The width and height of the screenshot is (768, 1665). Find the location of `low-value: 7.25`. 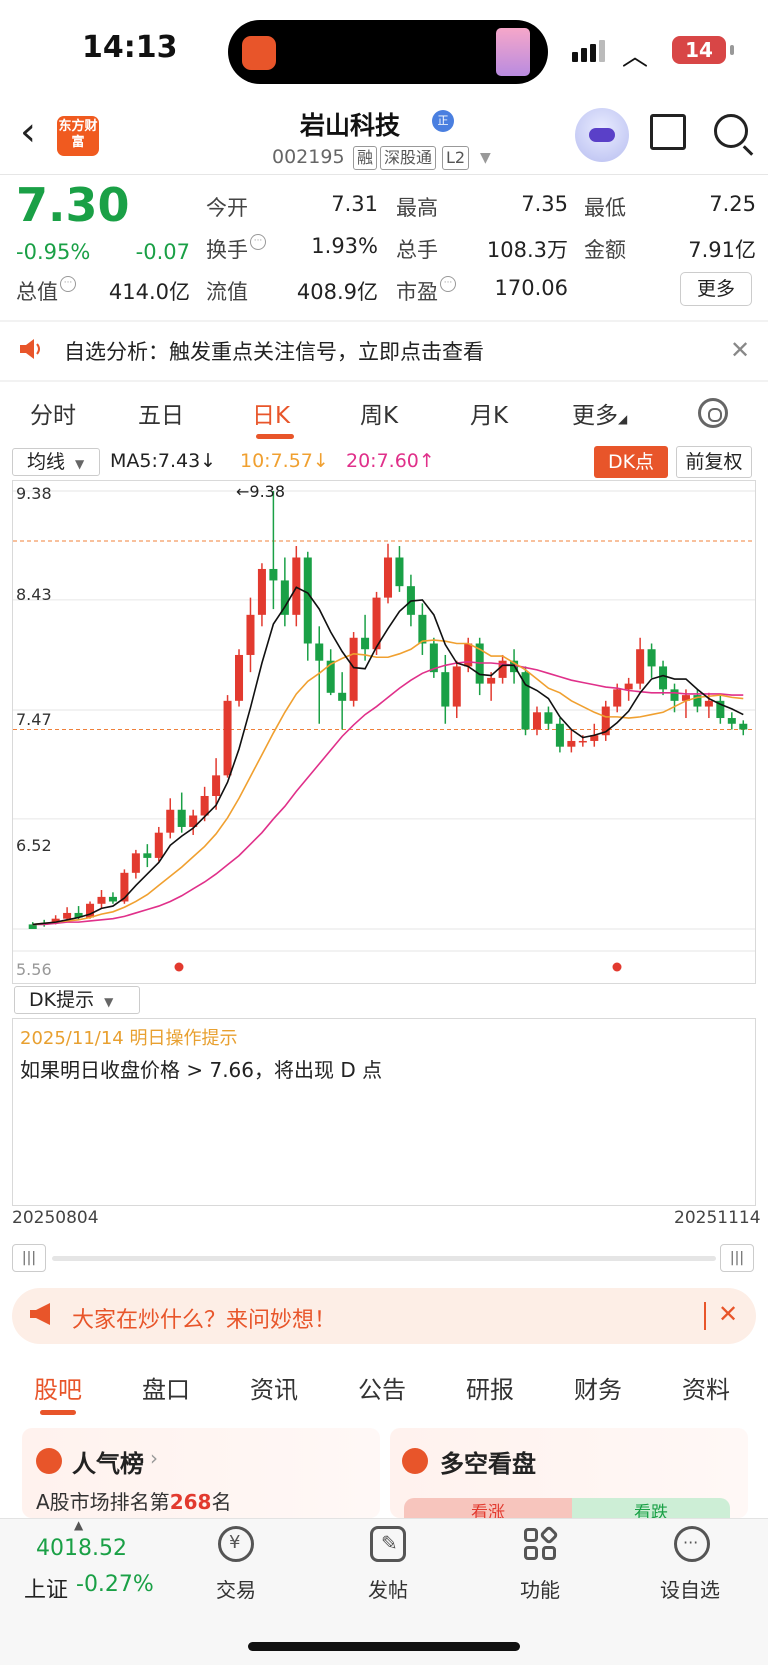

low-value: 7.25 is located at coordinates (732, 204).